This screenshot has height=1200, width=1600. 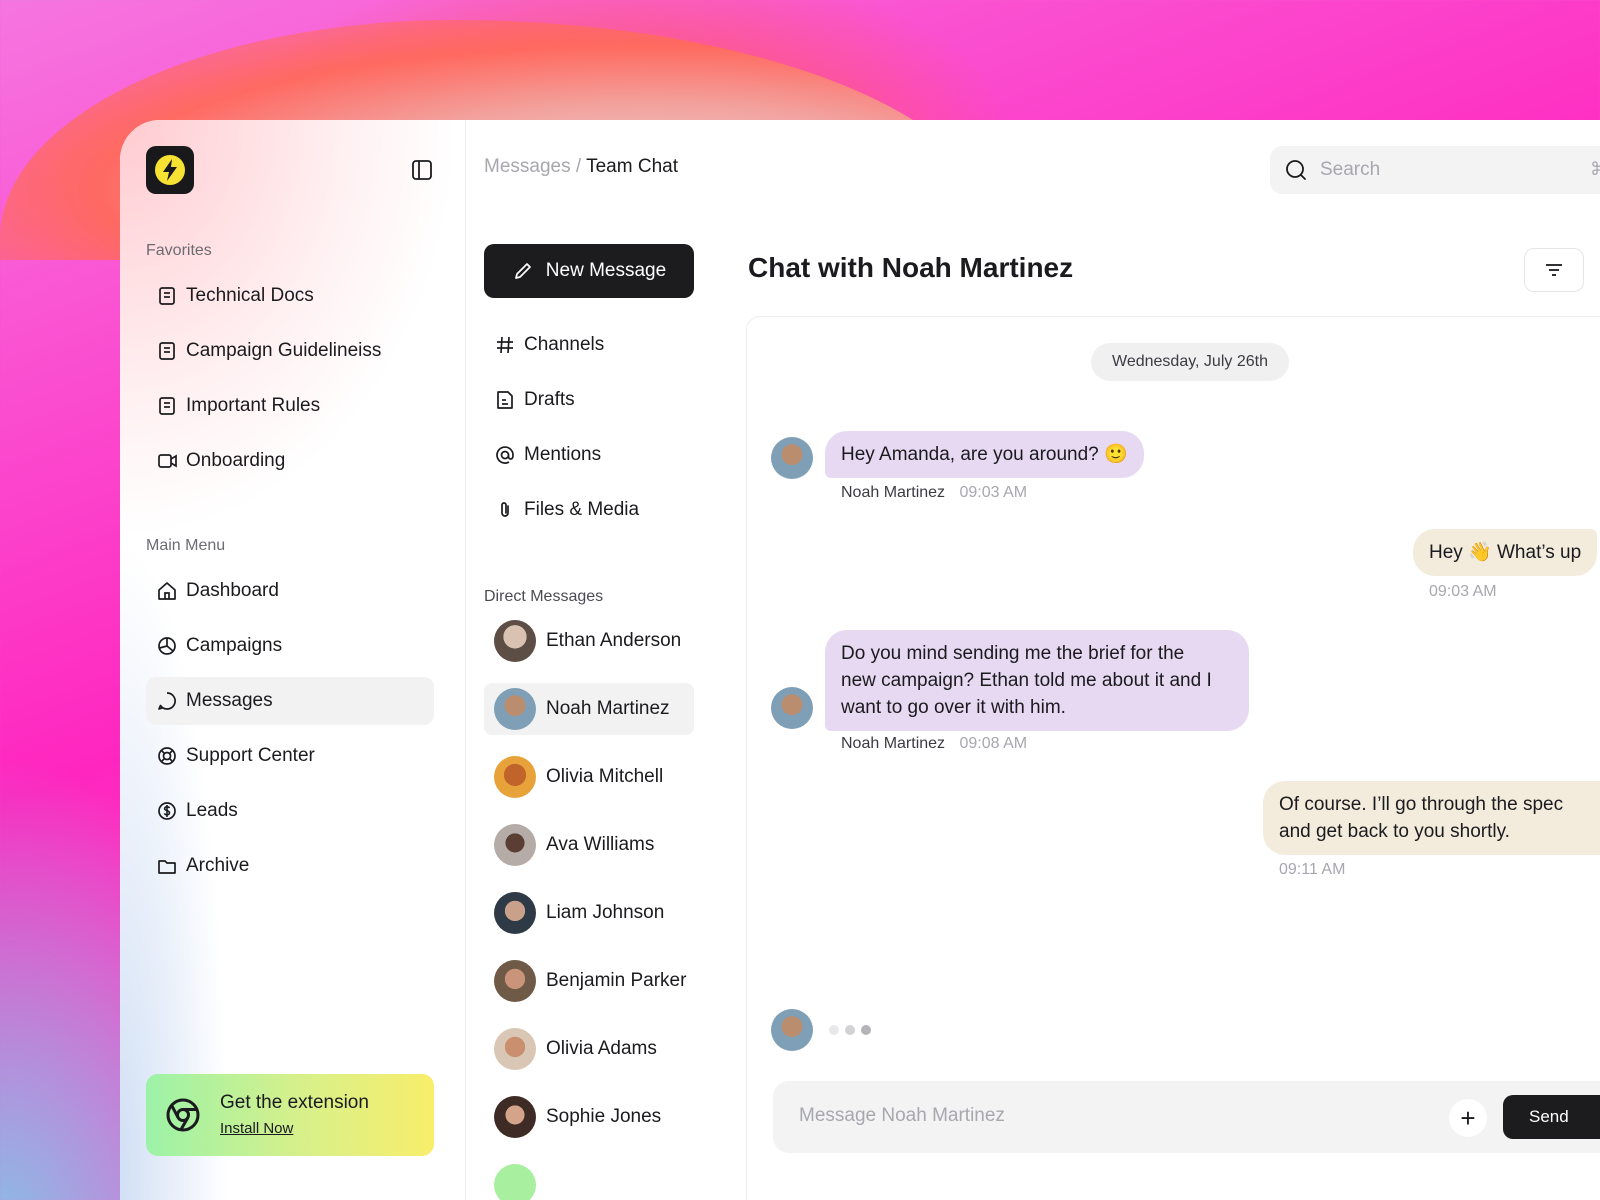 I want to click on nav-mentions: Mentions, so click(x=589, y=455).